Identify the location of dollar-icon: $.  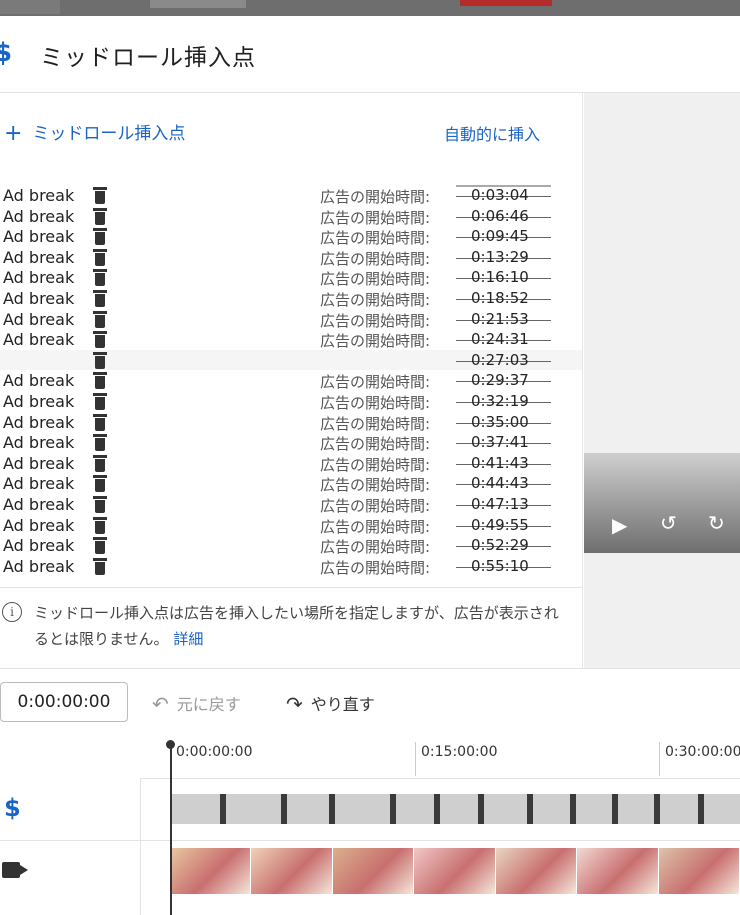
(12, 808).